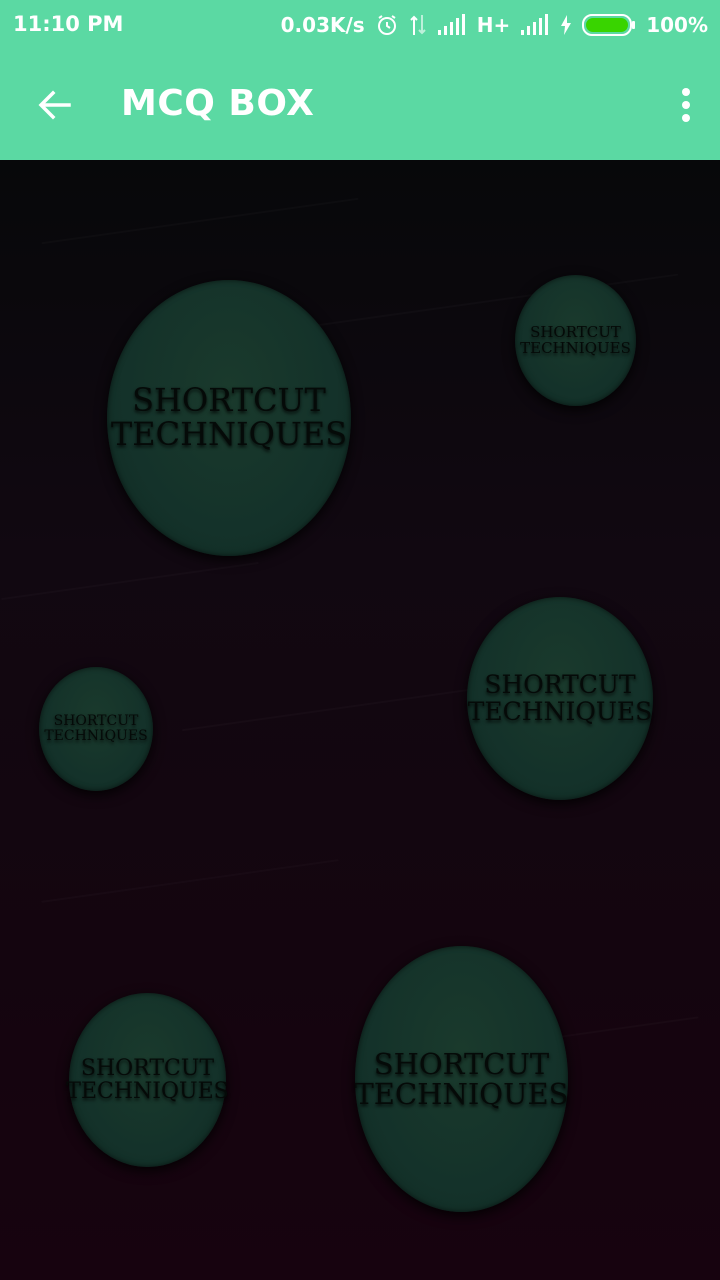 The image size is (720, 1280). Describe the element at coordinates (322, 25) in the screenshot. I see `network-speed: 0.03K/s` at that location.